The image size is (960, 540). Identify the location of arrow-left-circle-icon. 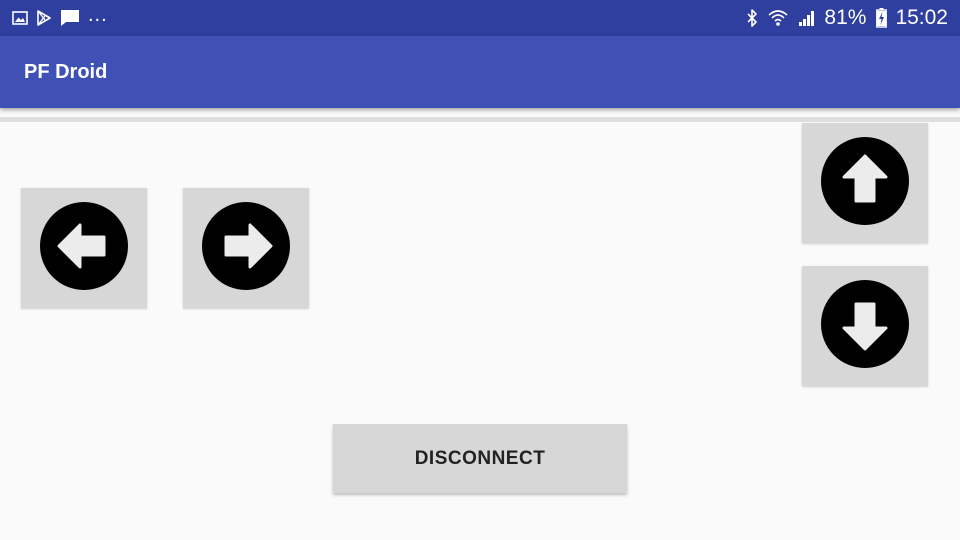
(84, 248).